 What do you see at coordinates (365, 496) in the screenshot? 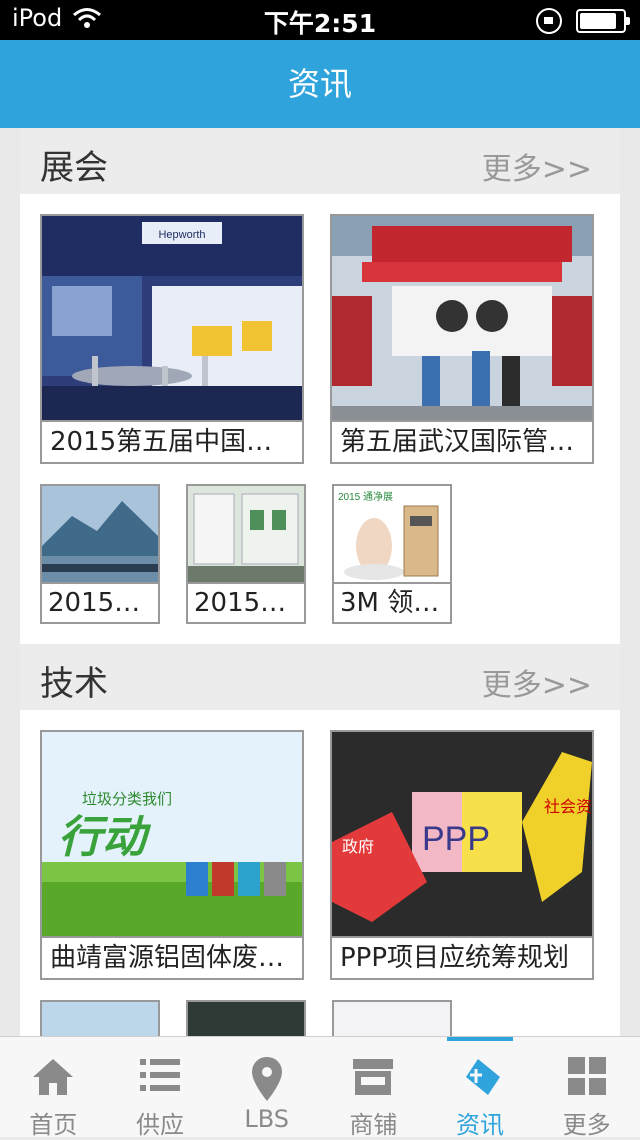
I see `water-show-text: 2015 通净展` at bounding box center [365, 496].